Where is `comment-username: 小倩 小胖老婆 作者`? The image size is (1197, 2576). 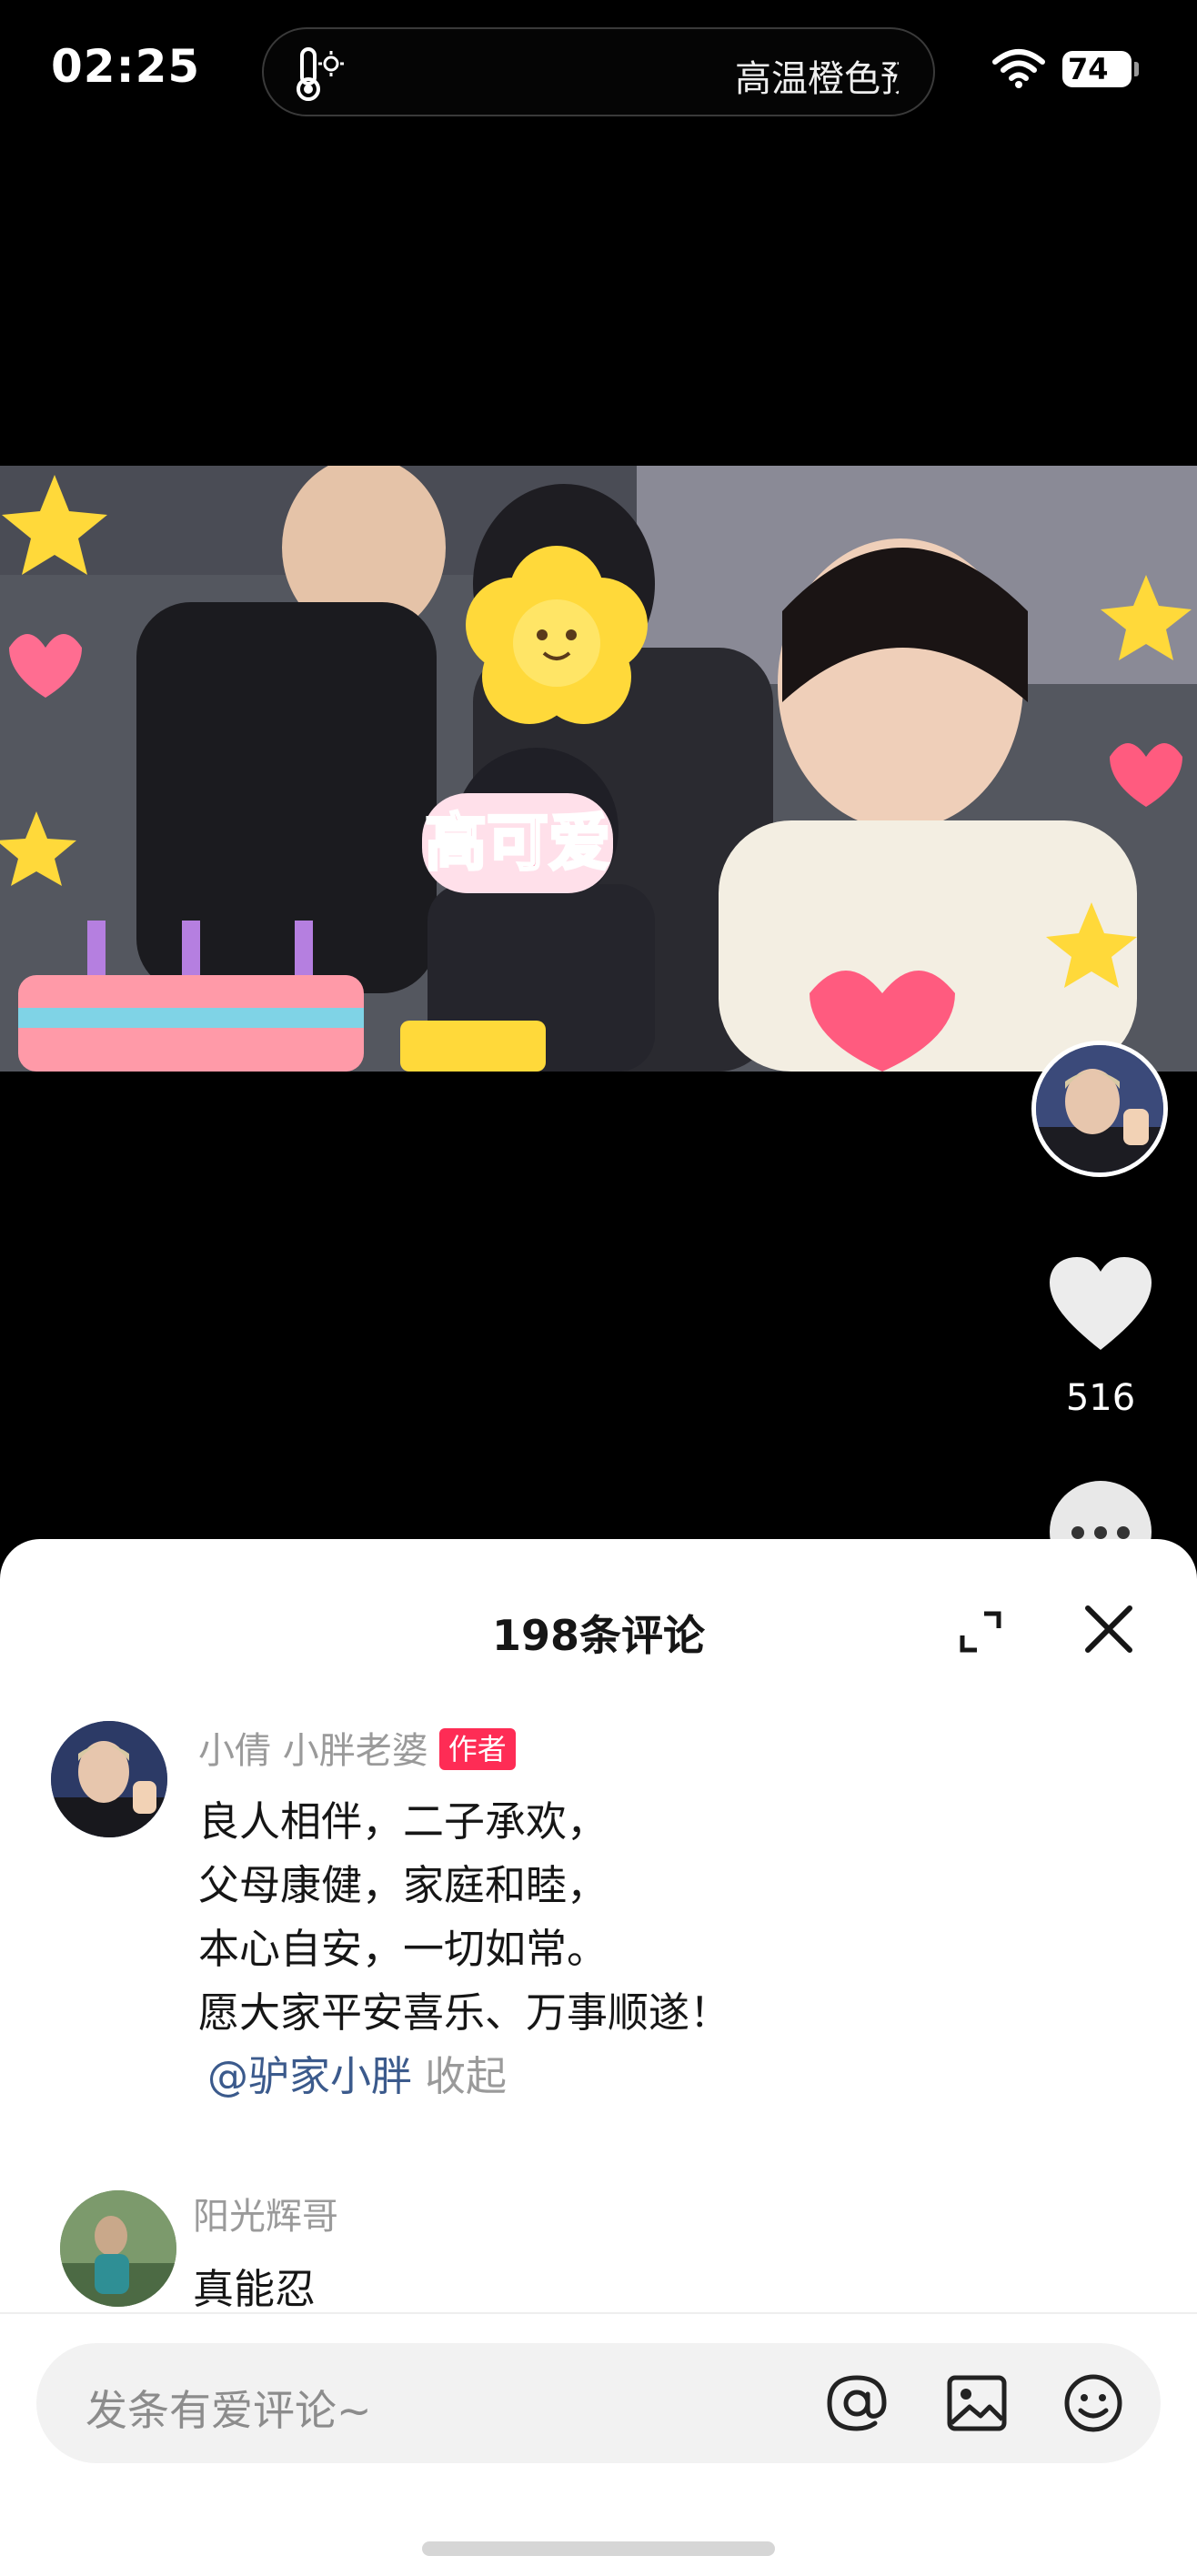 comment-username: 小倩 小胖老婆 作者 is located at coordinates (357, 1747).